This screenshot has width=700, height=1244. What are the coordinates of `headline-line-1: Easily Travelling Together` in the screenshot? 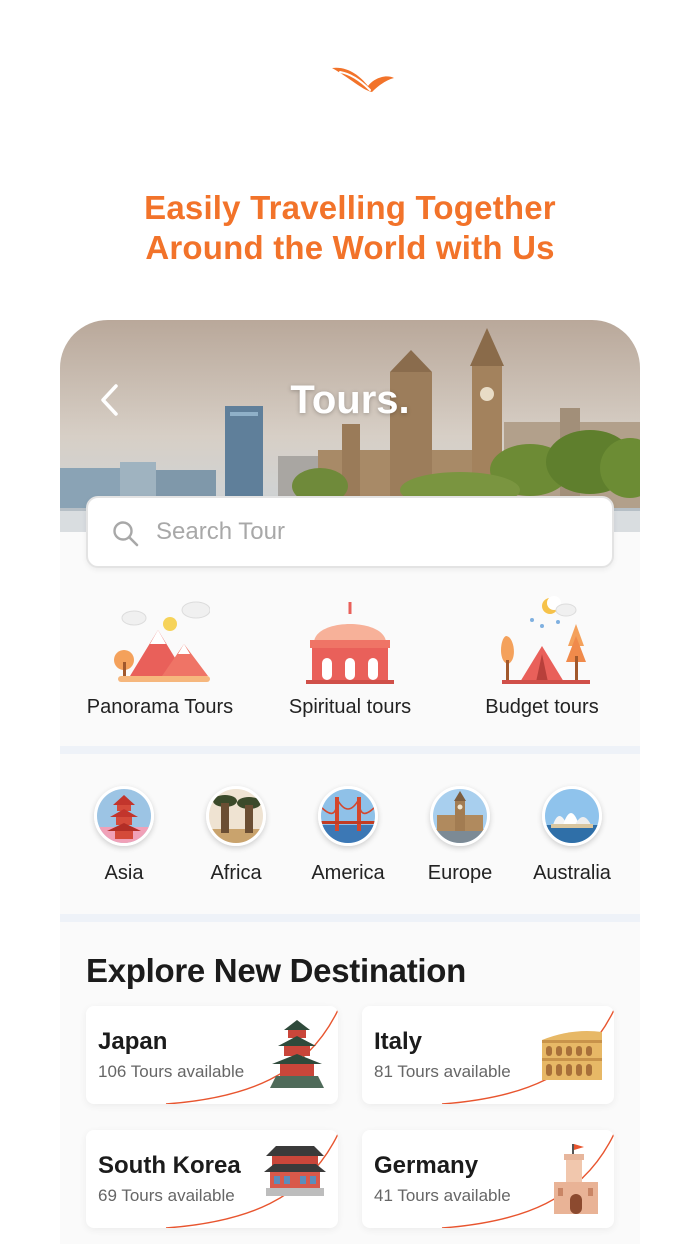 It's located at (350, 207).